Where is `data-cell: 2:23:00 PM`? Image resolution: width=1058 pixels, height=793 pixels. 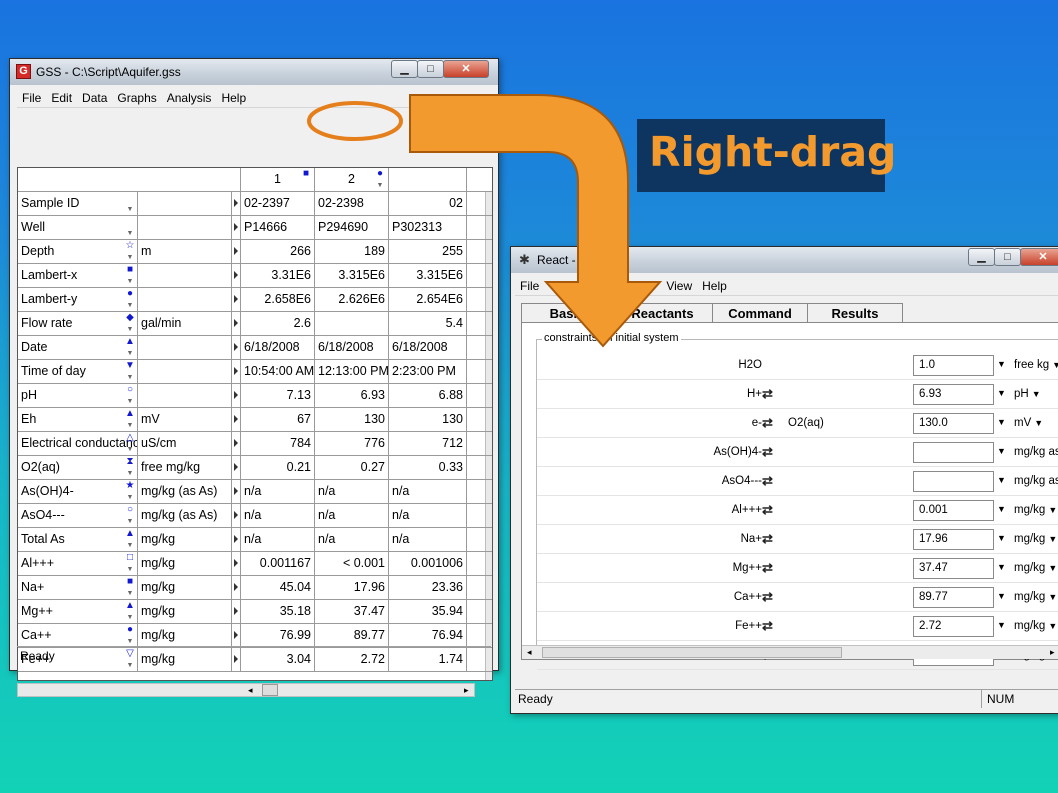
data-cell: 2:23:00 PM is located at coordinates (428, 372).